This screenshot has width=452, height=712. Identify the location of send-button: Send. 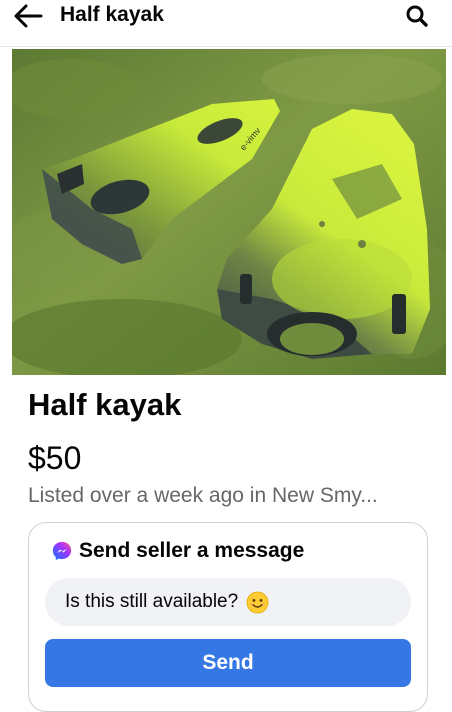
(228, 663).